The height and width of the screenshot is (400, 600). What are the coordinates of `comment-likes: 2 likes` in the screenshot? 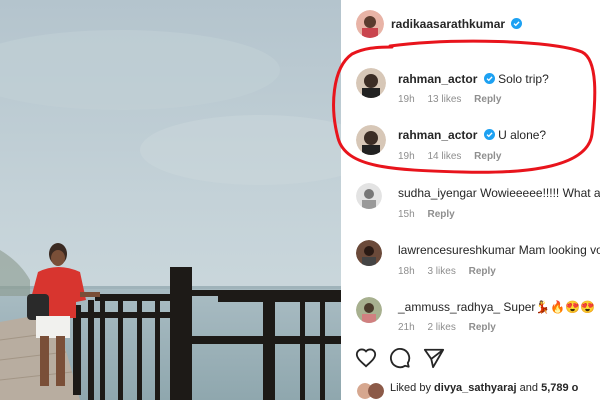 It's located at (441, 327).